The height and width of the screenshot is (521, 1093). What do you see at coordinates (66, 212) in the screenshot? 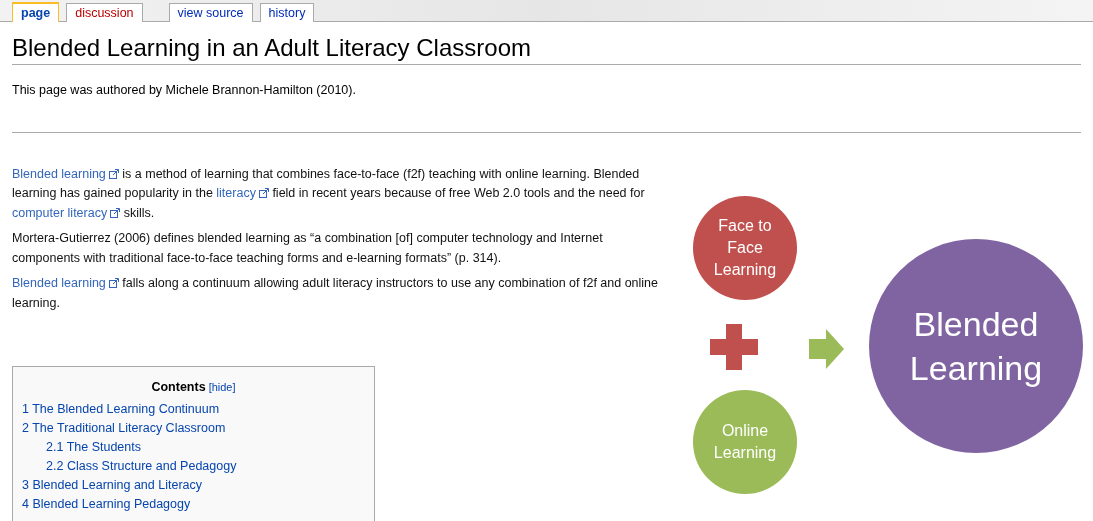
I see `external-link: computer literacy` at bounding box center [66, 212].